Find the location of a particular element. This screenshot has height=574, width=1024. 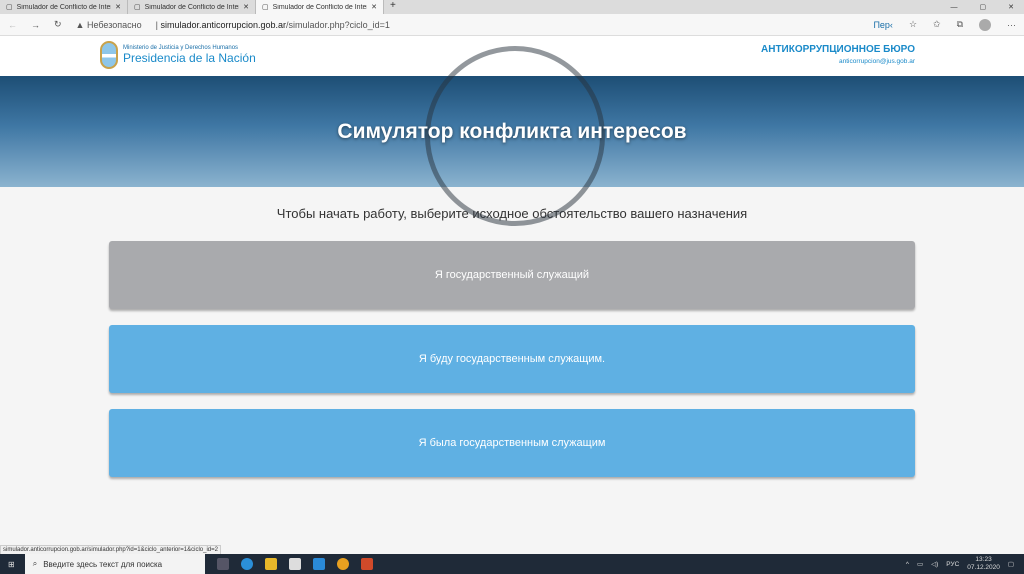

favorites-icon: ✩ is located at coordinates (937, 24).